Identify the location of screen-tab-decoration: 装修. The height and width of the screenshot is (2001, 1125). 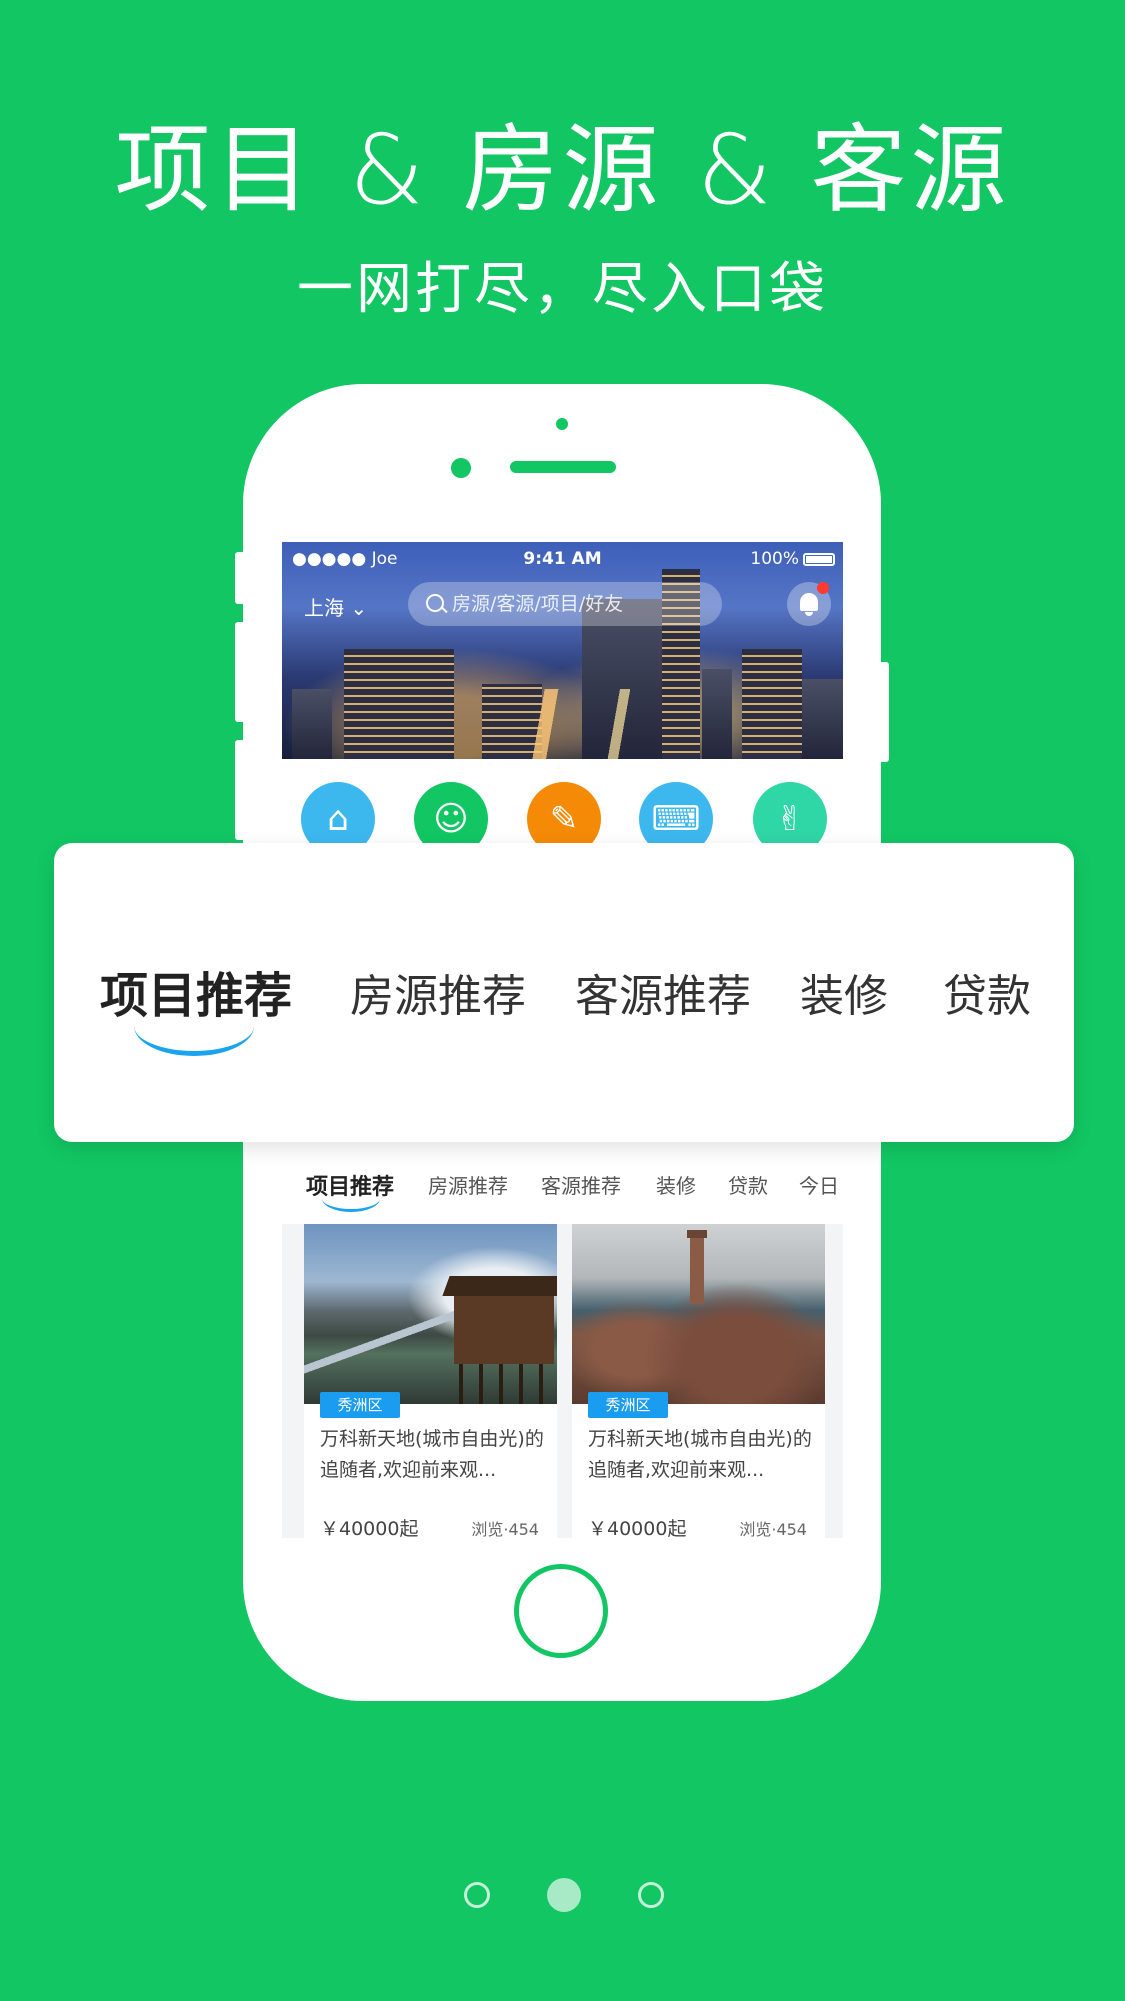
(676, 1184).